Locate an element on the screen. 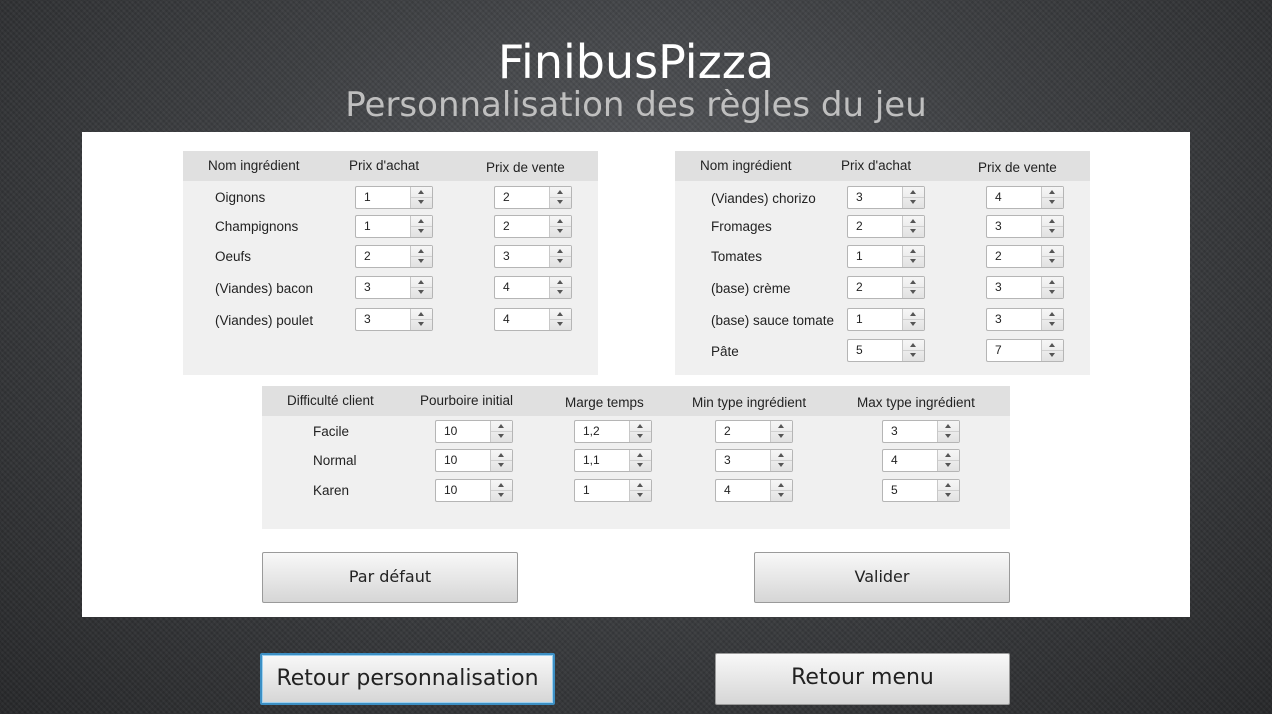 The image size is (1272, 714). max-ingredient-type-spinner: 4 is located at coordinates (921, 460).